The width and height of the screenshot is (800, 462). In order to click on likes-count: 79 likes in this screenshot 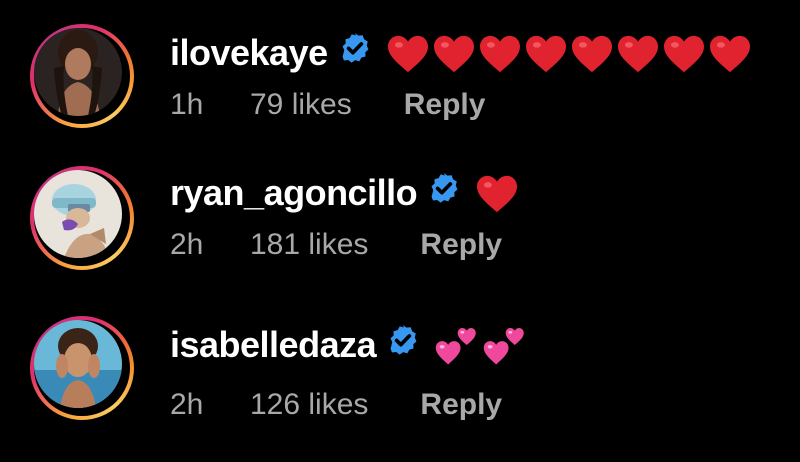, I will do `click(301, 105)`.